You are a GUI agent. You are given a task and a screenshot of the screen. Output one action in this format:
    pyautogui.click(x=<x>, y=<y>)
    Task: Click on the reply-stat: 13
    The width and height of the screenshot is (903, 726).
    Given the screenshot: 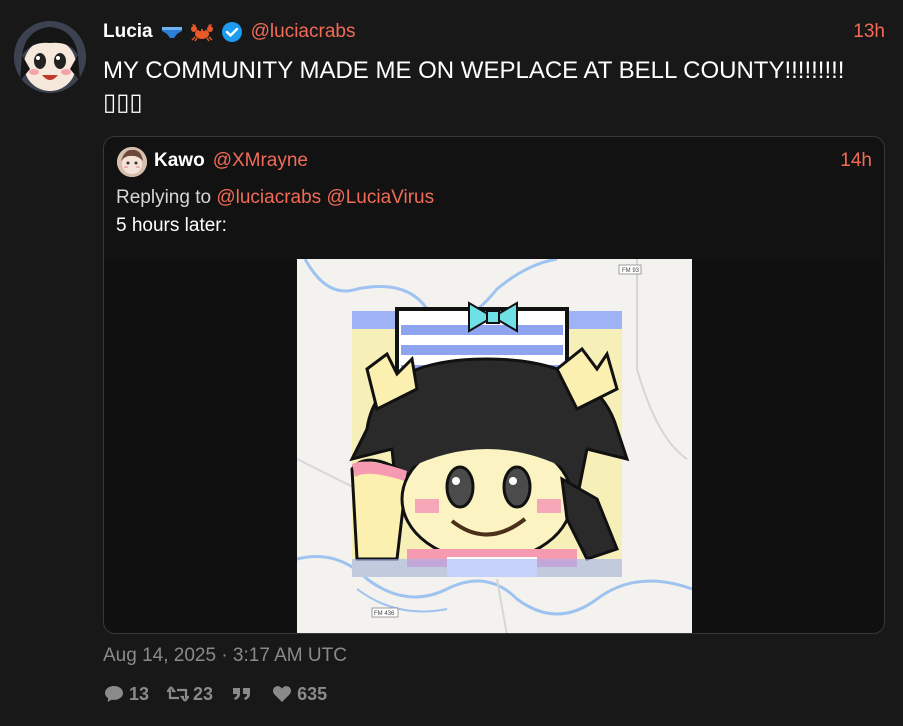 What is the action you would take?
    pyautogui.click(x=126, y=694)
    